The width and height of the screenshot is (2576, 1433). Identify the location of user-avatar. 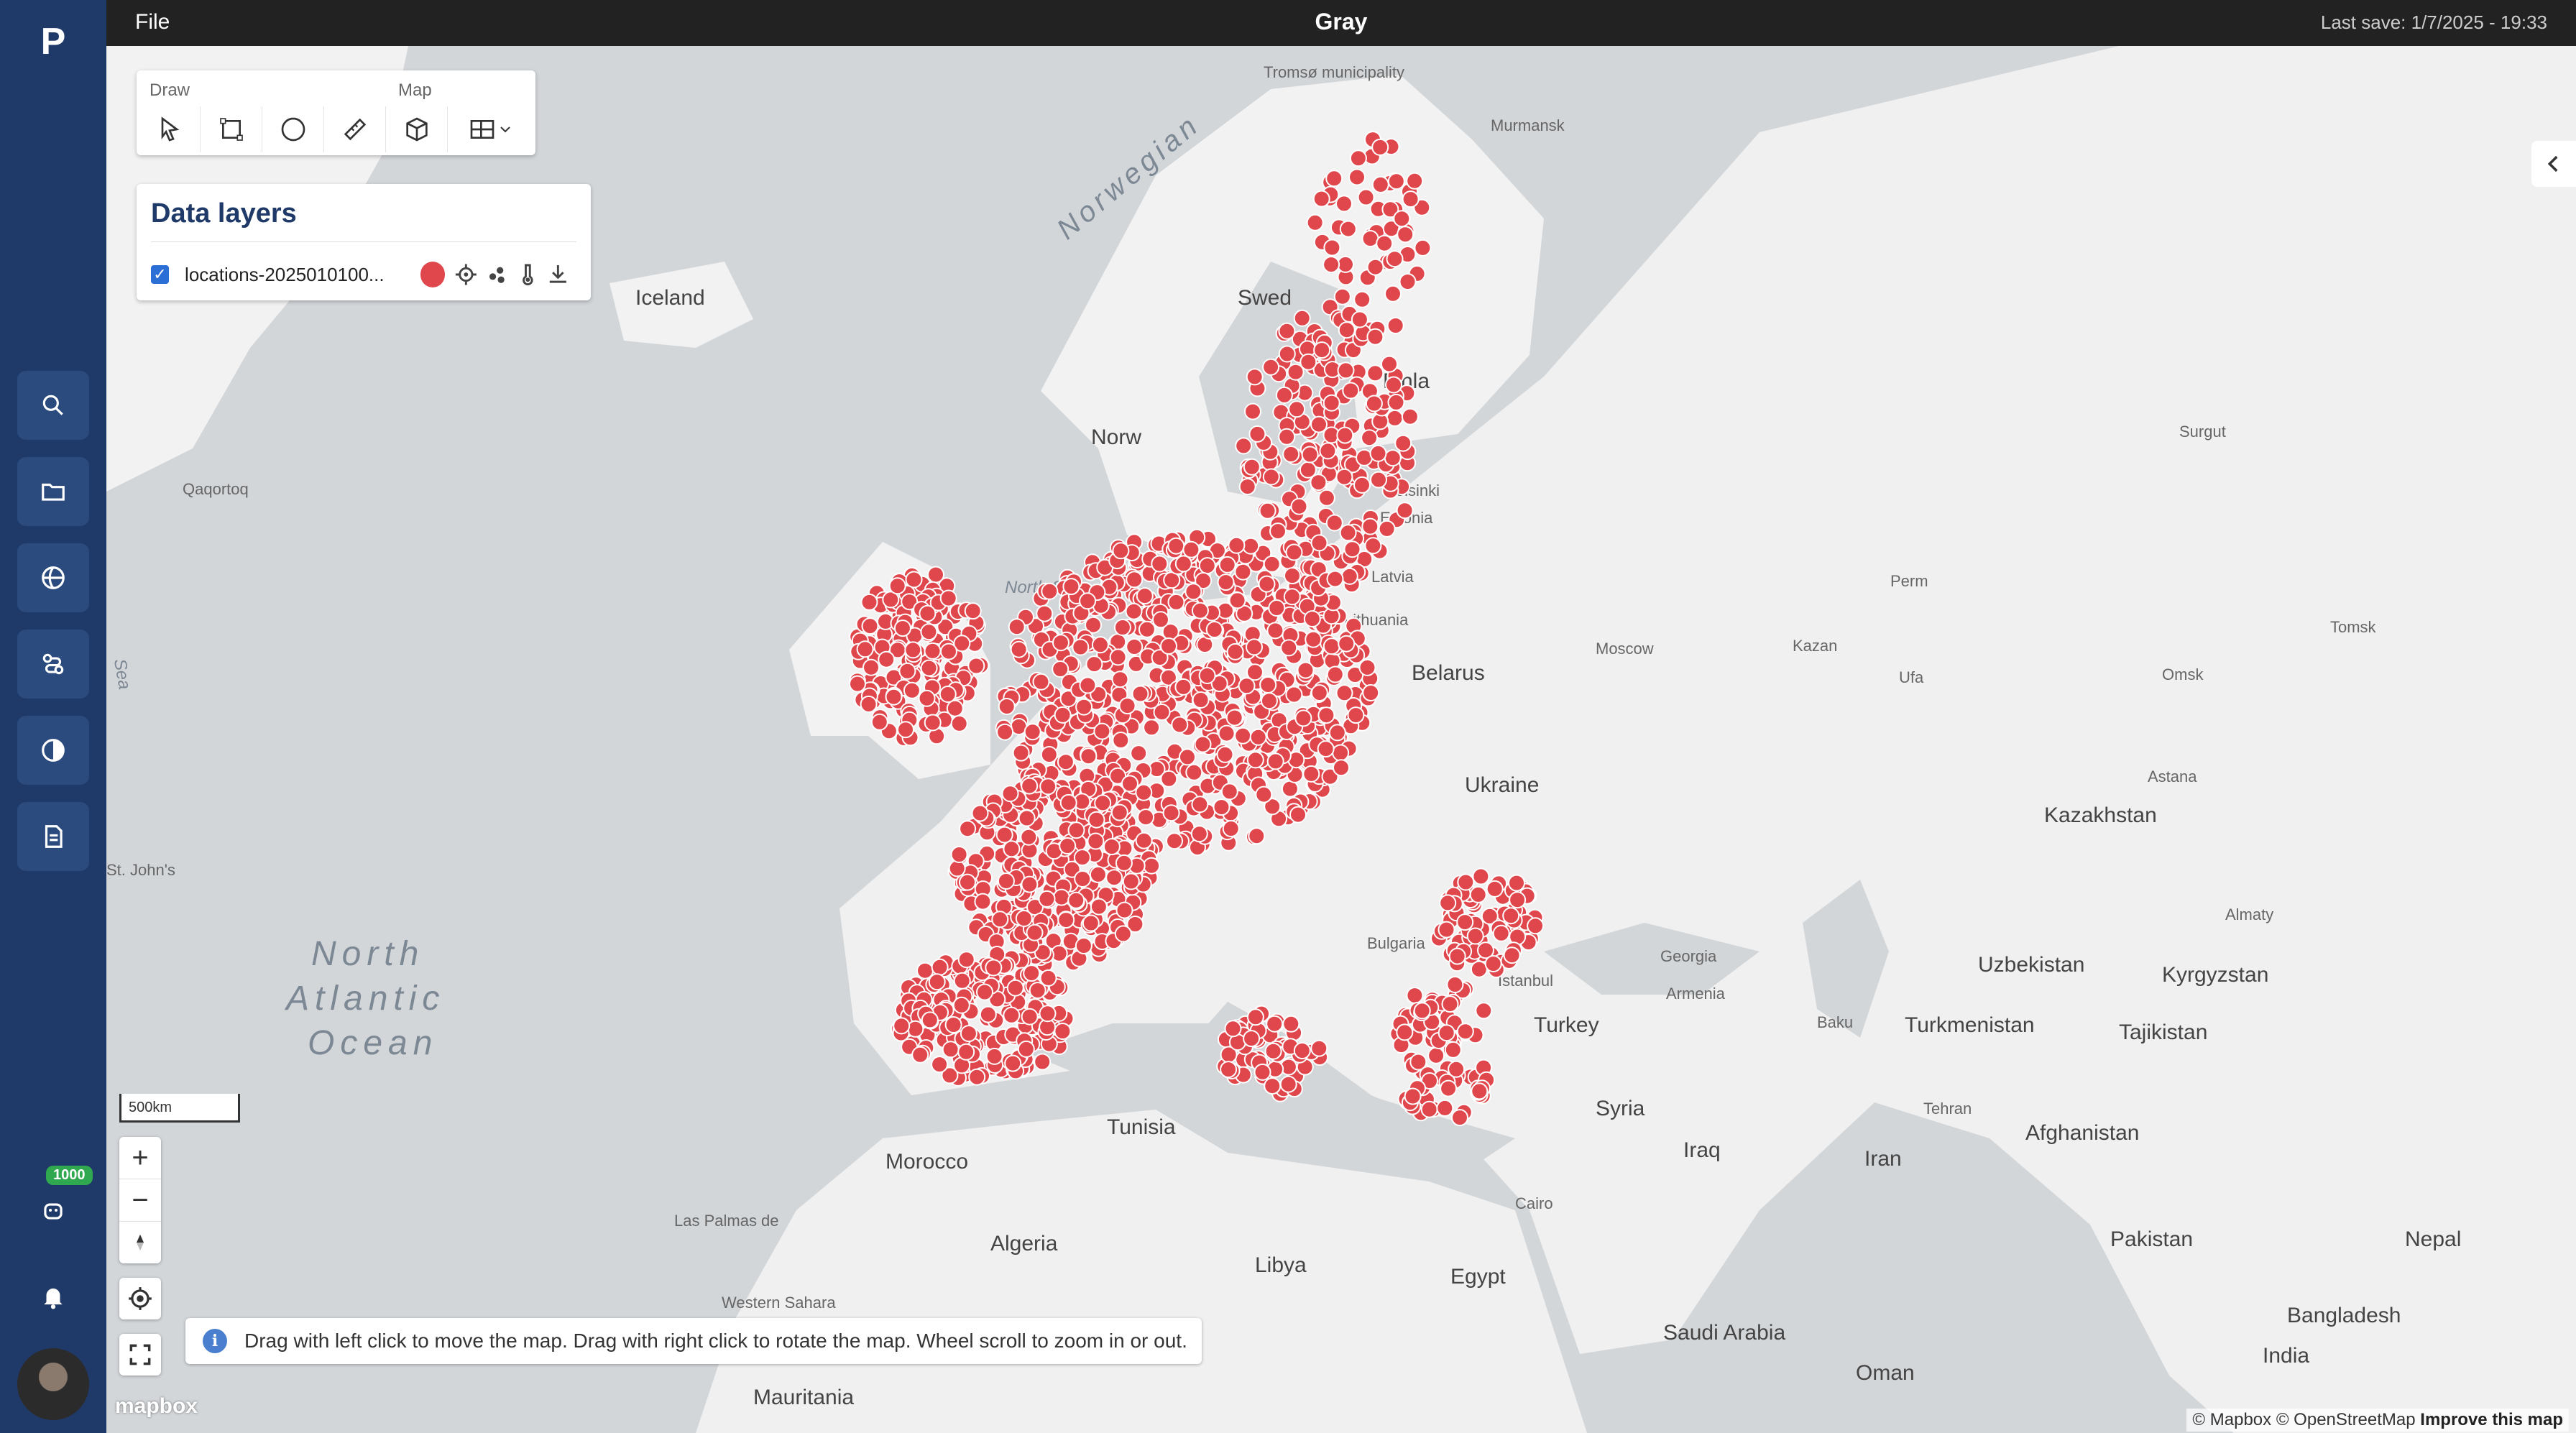
(53, 1384).